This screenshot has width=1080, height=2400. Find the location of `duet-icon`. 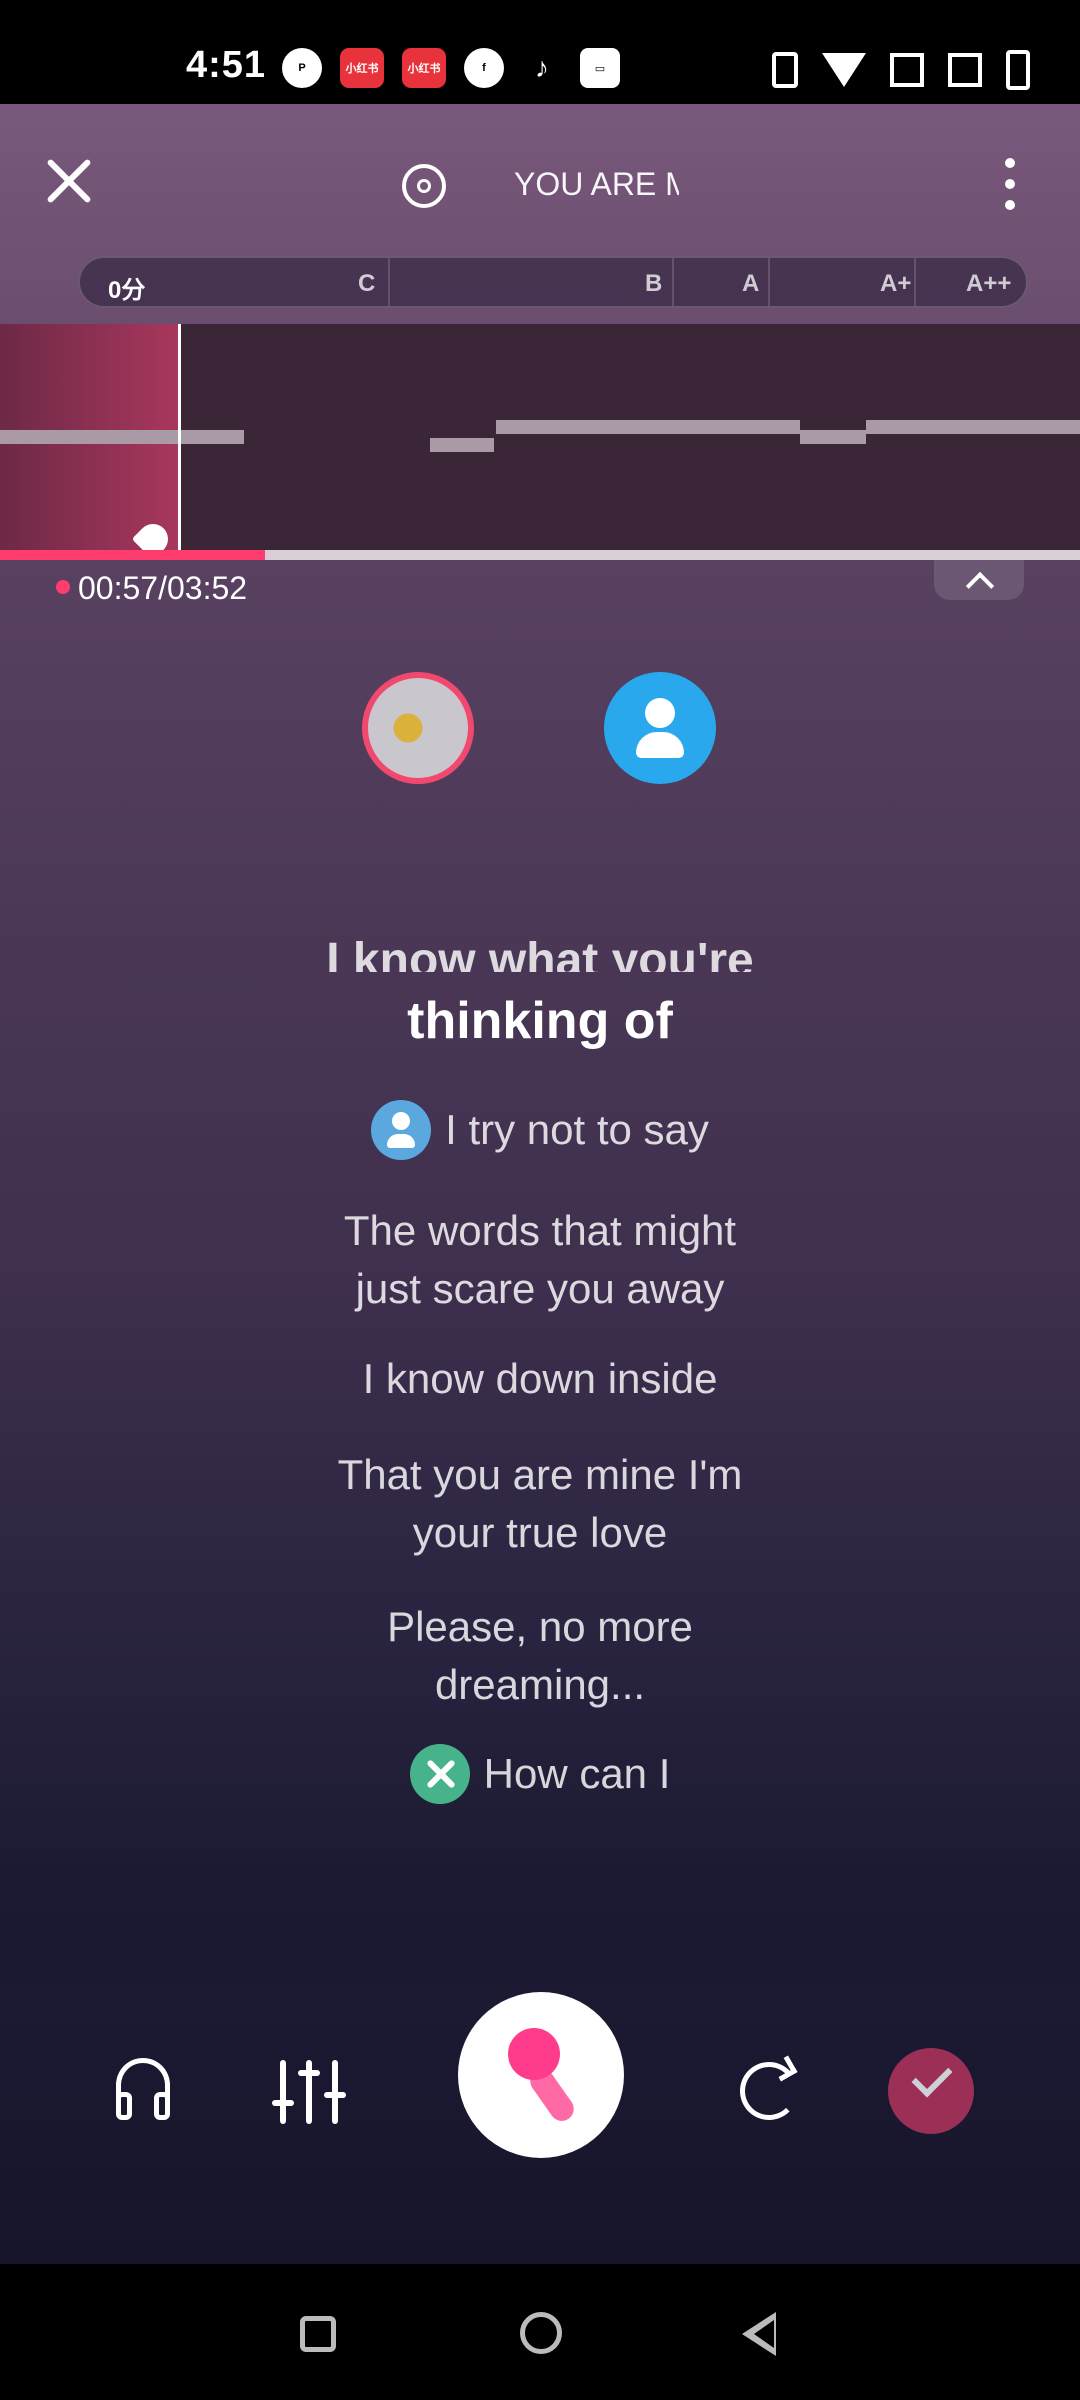

duet-icon is located at coordinates (439, 1774).